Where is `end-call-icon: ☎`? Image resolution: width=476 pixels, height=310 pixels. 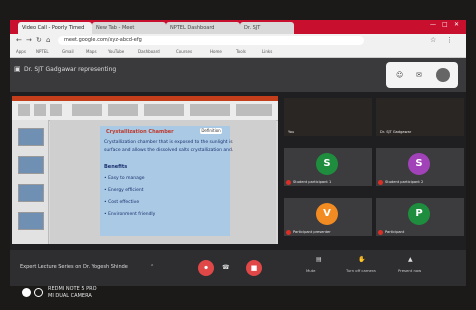
end-call-icon: ☎ is located at coordinates (225, 267).